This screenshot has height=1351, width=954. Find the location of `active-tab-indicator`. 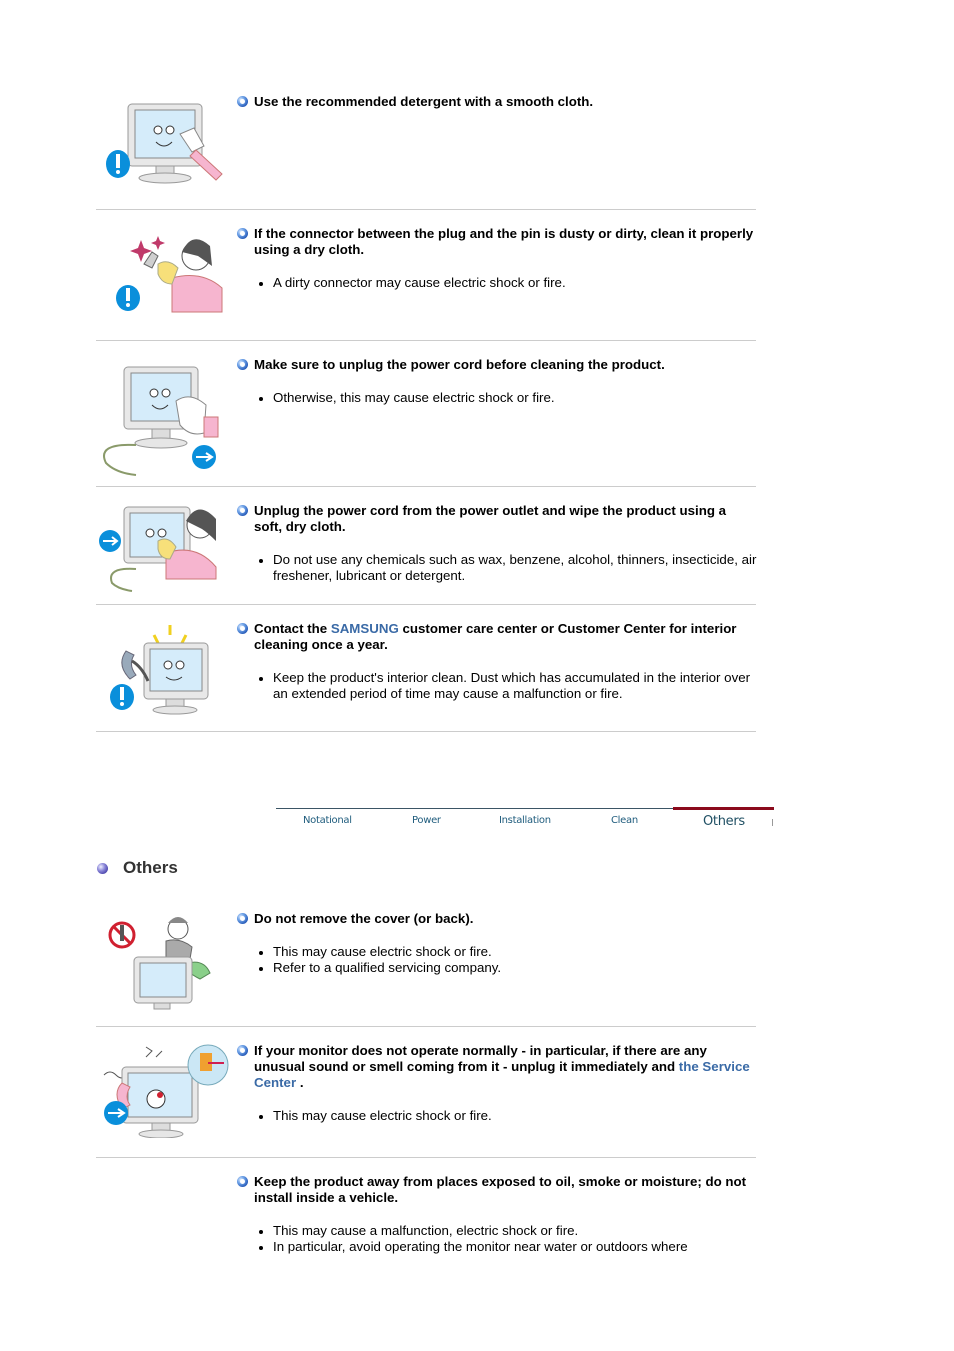

active-tab-indicator is located at coordinates (723, 808).